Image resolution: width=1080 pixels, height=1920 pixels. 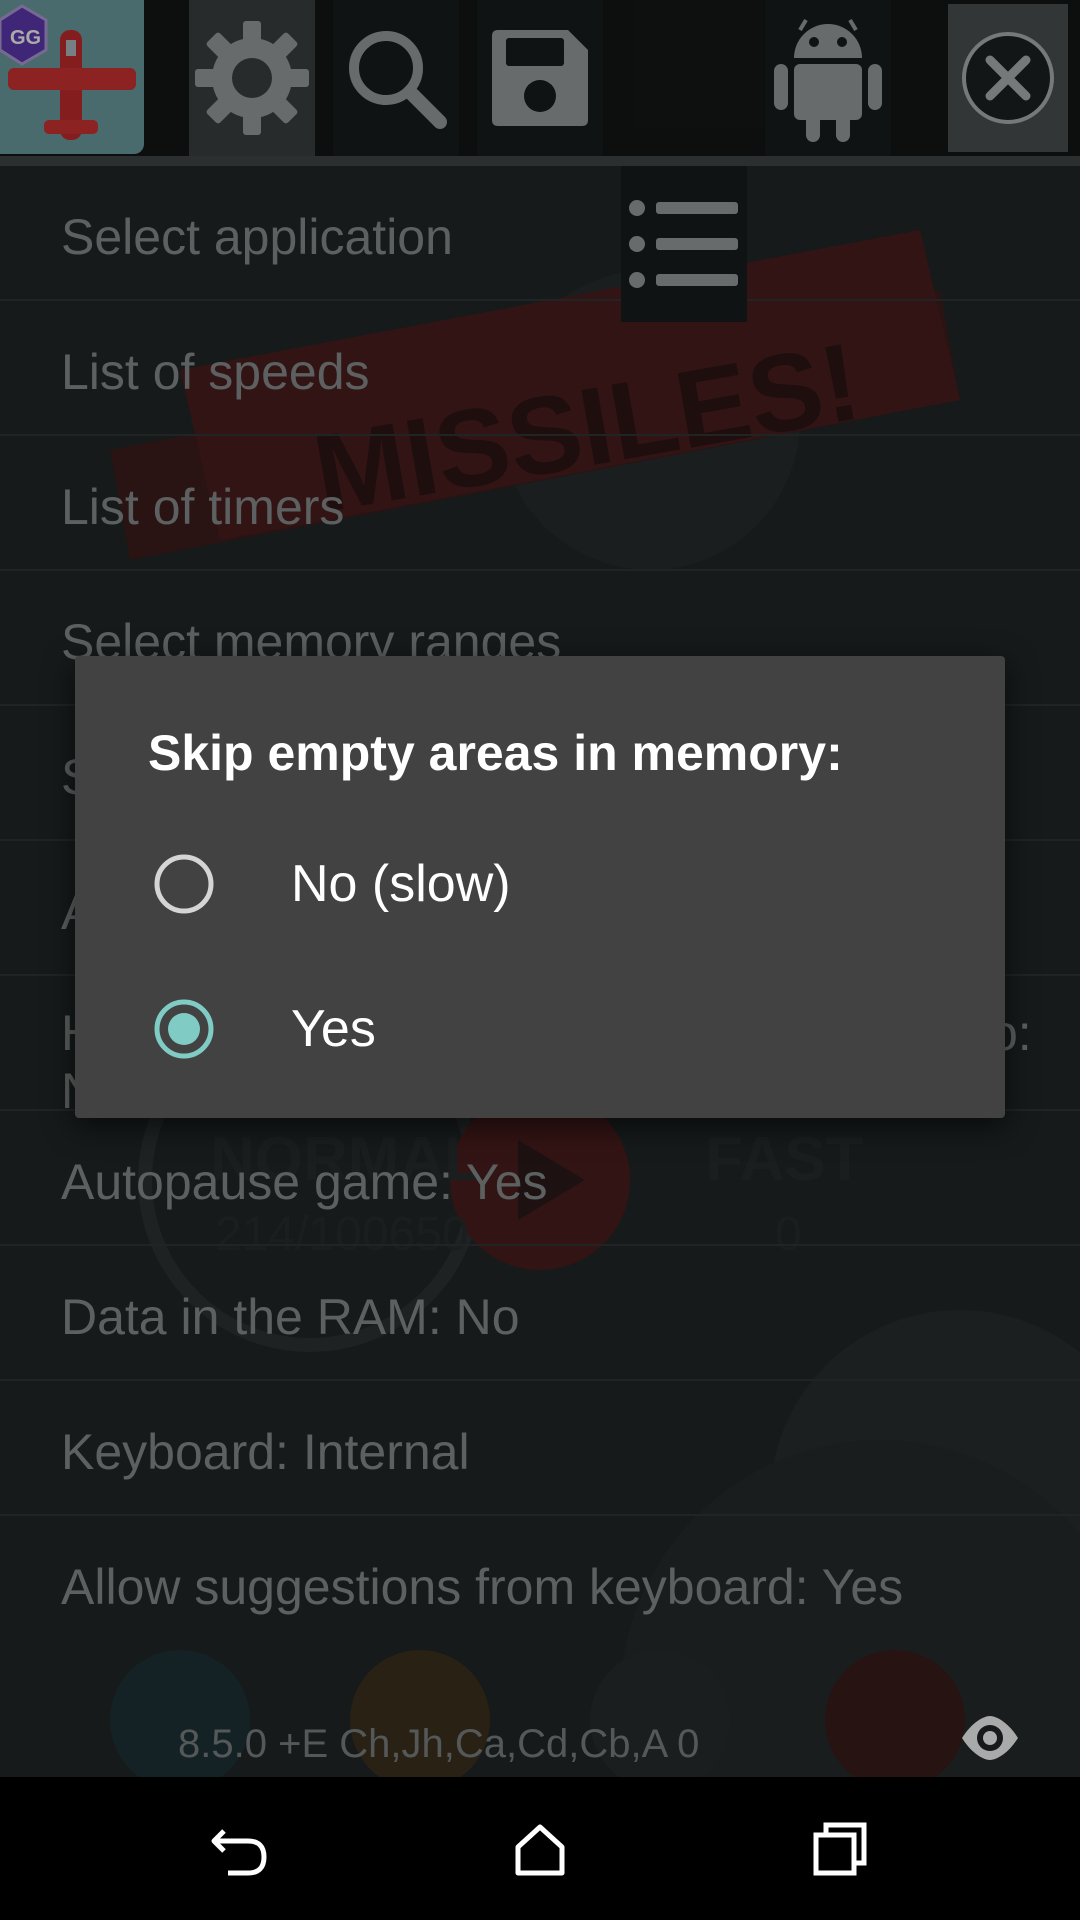 What do you see at coordinates (540, 880) in the screenshot?
I see `radio-option-no-slow: No (slow)` at bounding box center [540, 880].